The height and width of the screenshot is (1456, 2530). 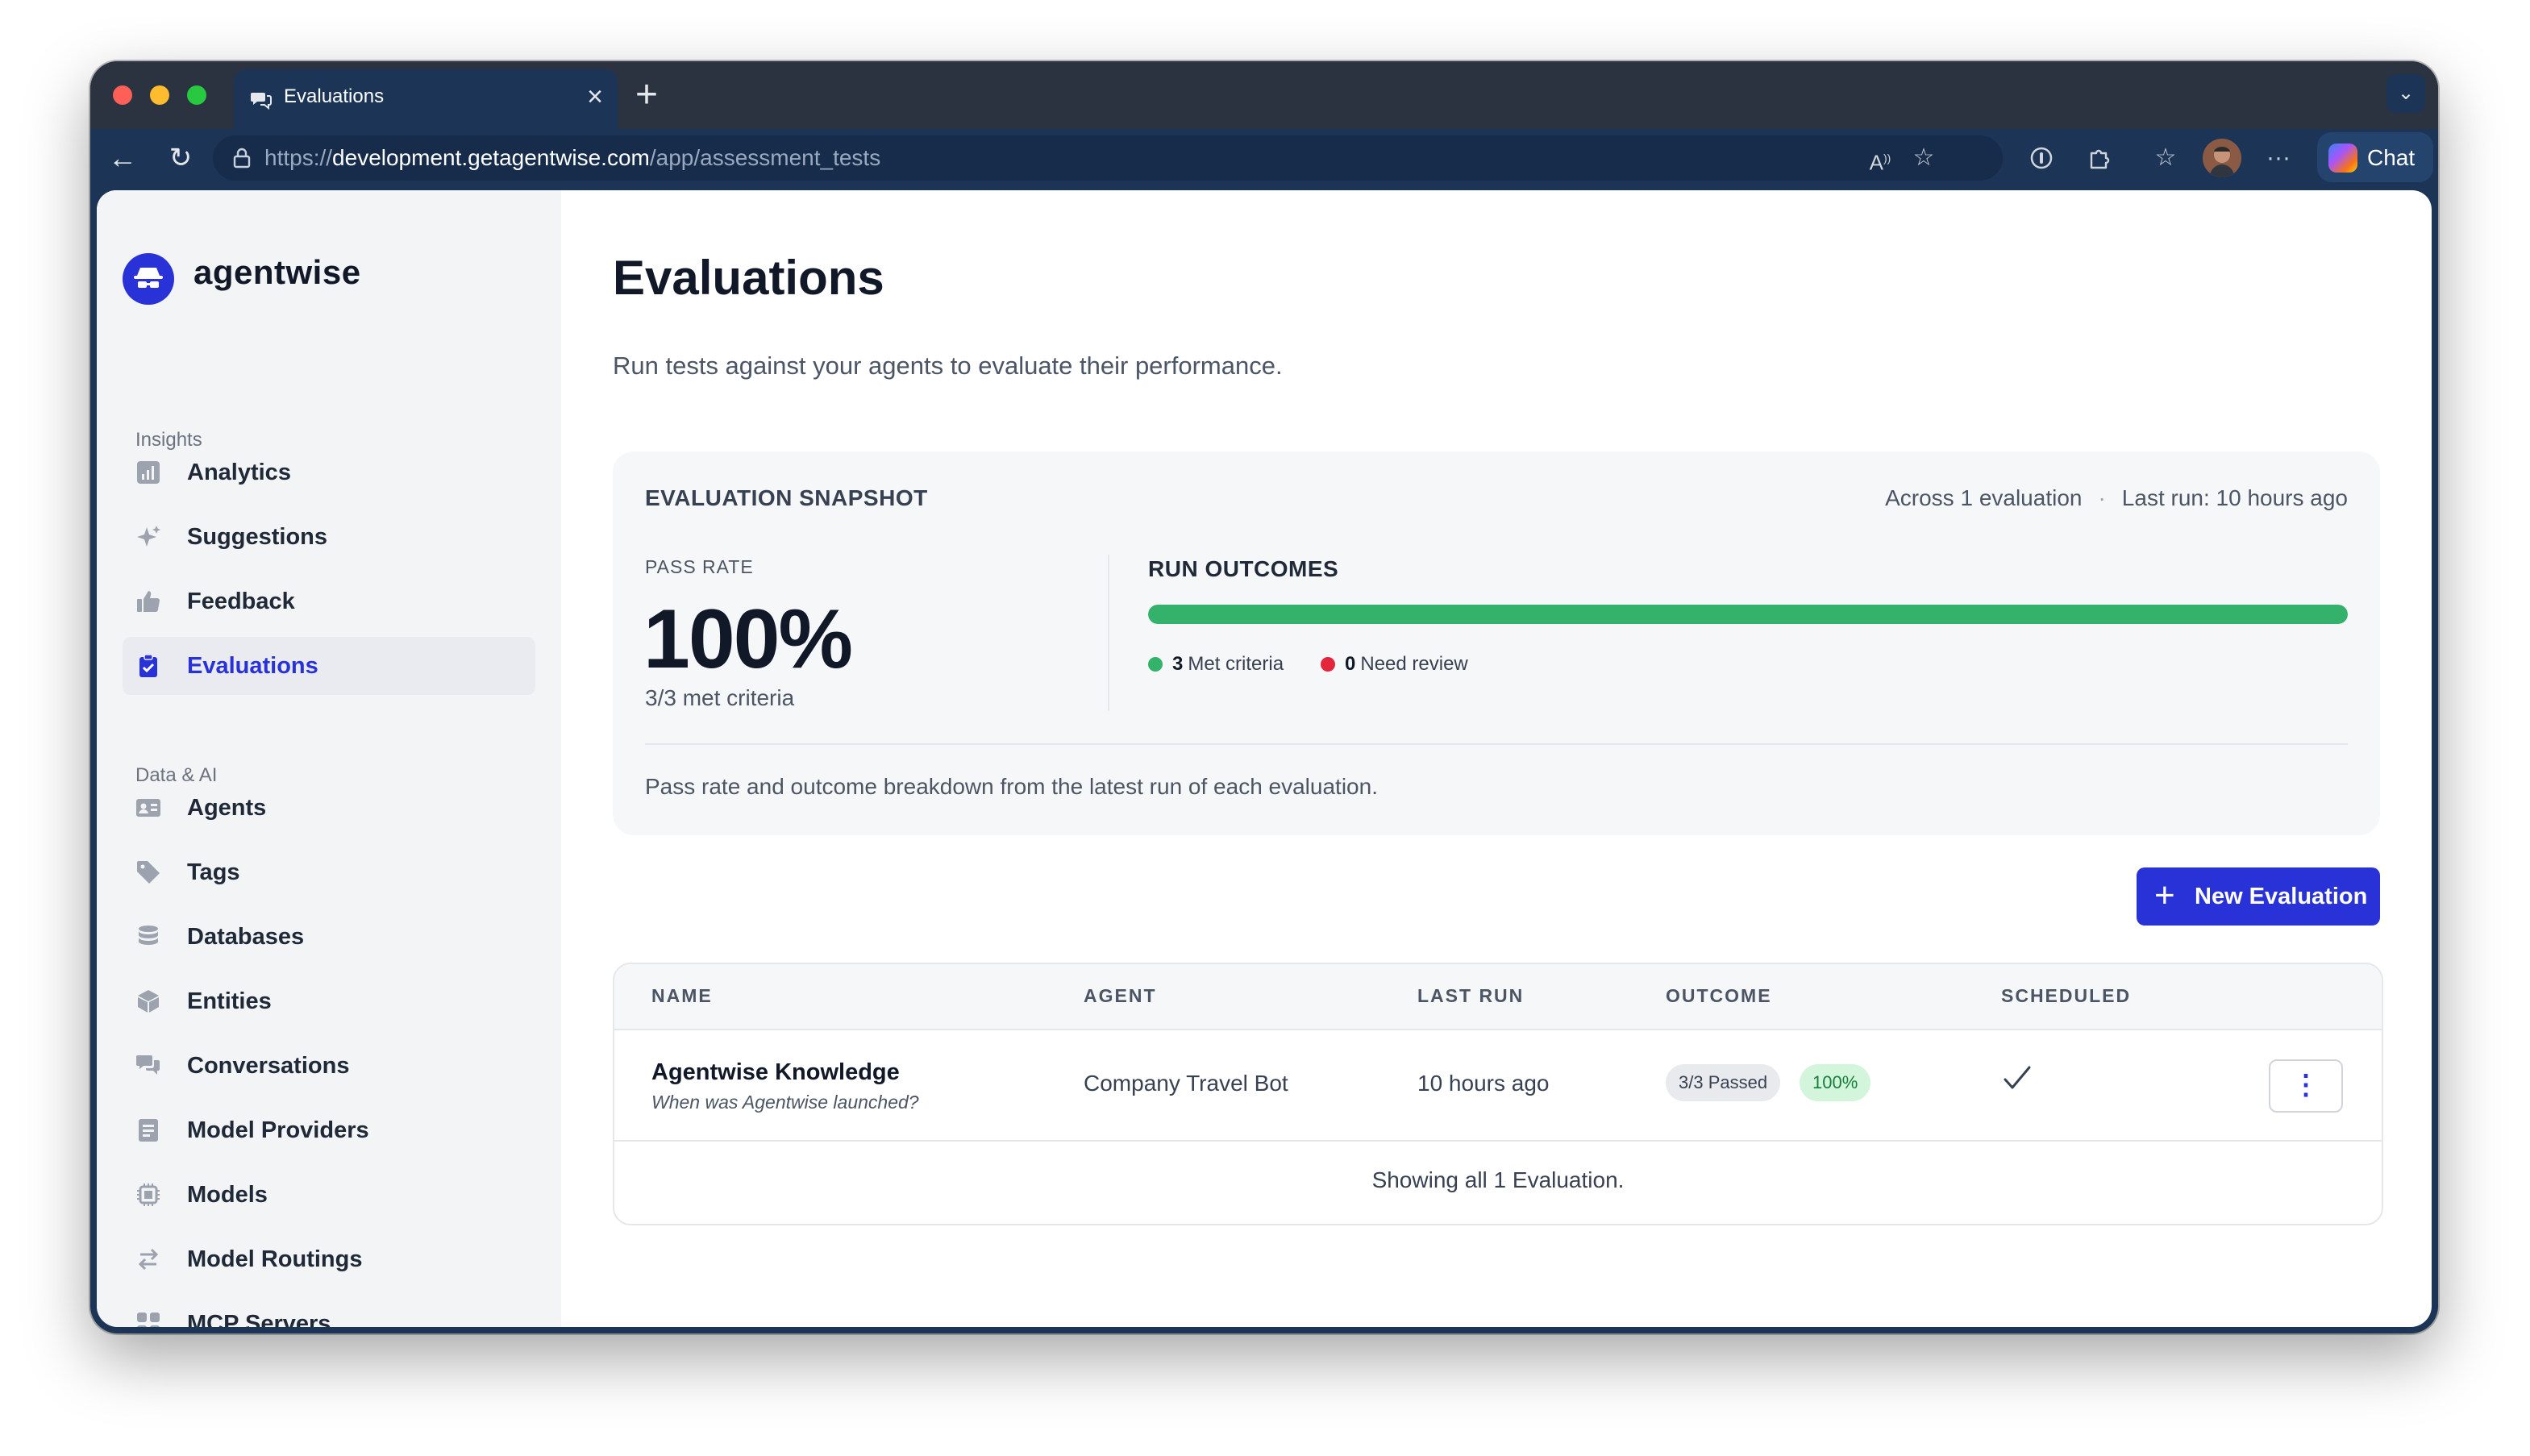 I want to click on tag-icon, so click(x=148, y=872).